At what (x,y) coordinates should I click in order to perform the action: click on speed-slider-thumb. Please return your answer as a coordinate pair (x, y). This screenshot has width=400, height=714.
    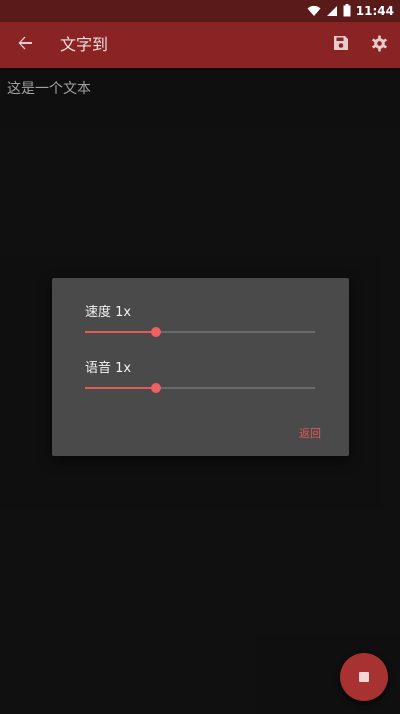
    Looking at the image, I should click on (156, 332).